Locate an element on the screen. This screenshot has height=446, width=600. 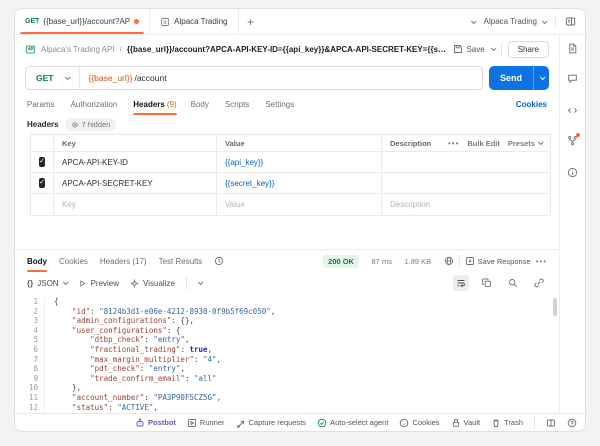
collection-icon is located at coordinates (165, 22).